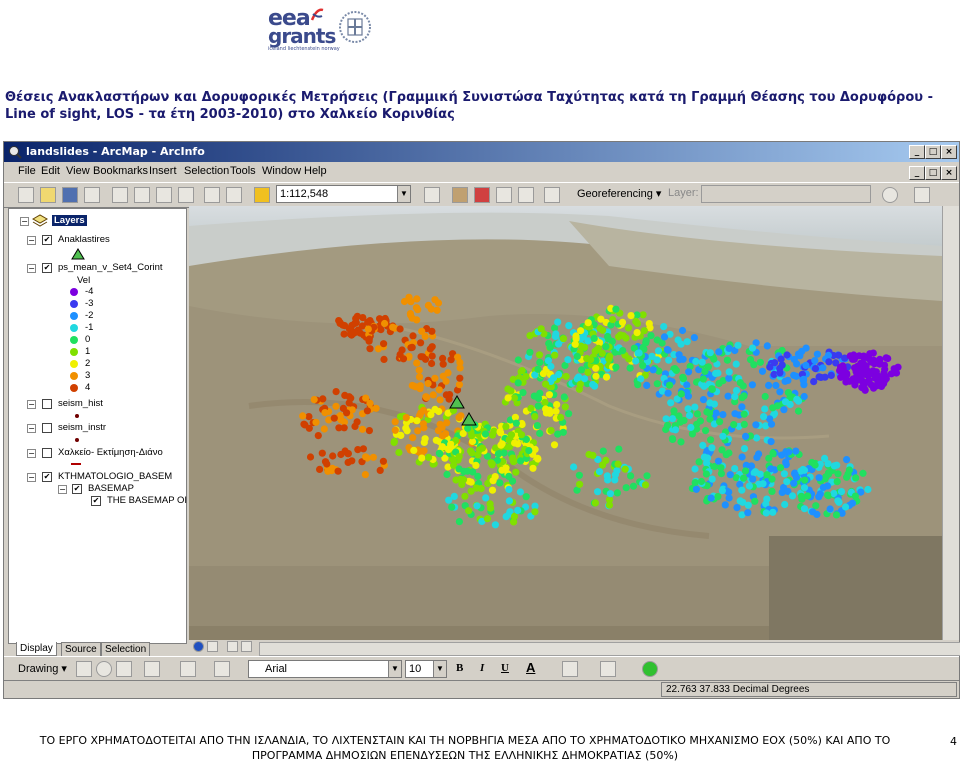 The height and width of the screenshot is (763, 960). What do you see at coordinates (922, 195) in the screenshot?
I see `control-points-icon` at bounding box center [922, 195].